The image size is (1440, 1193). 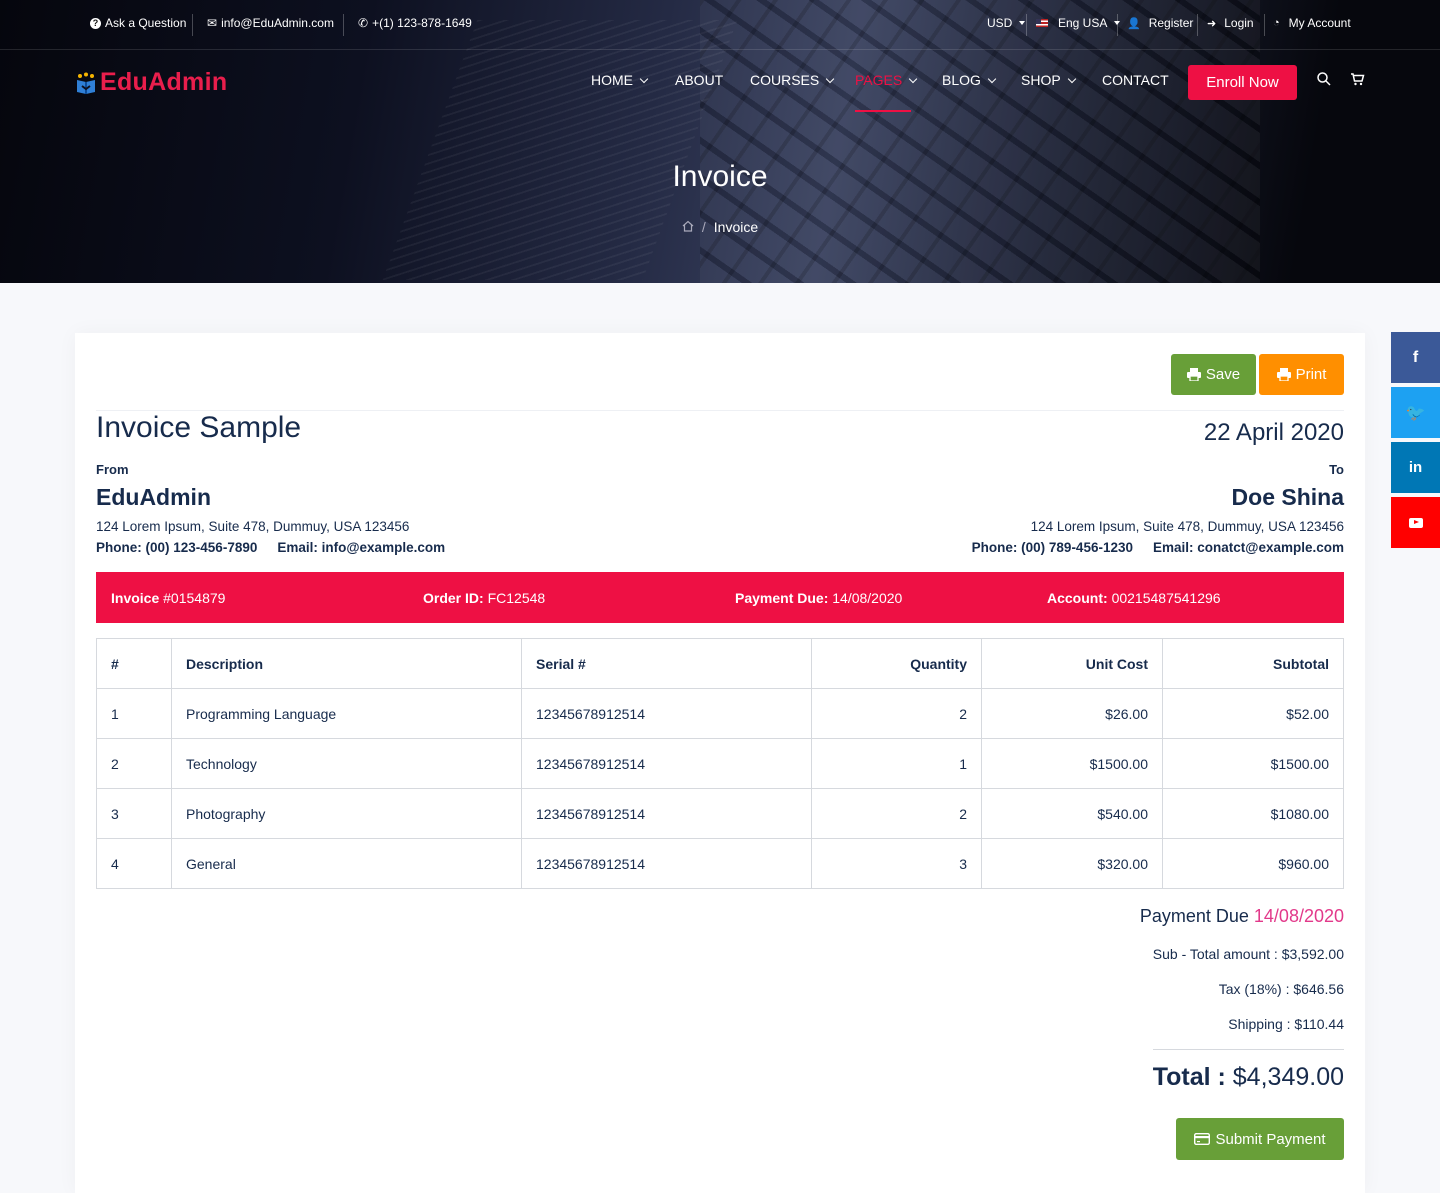 I want to click on dashboard-icon: ◔, so click(x=1276, y=23).